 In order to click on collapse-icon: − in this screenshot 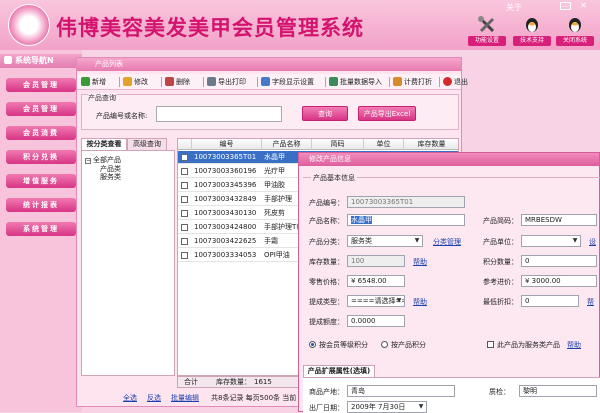, I will do `click(88, 161)`.